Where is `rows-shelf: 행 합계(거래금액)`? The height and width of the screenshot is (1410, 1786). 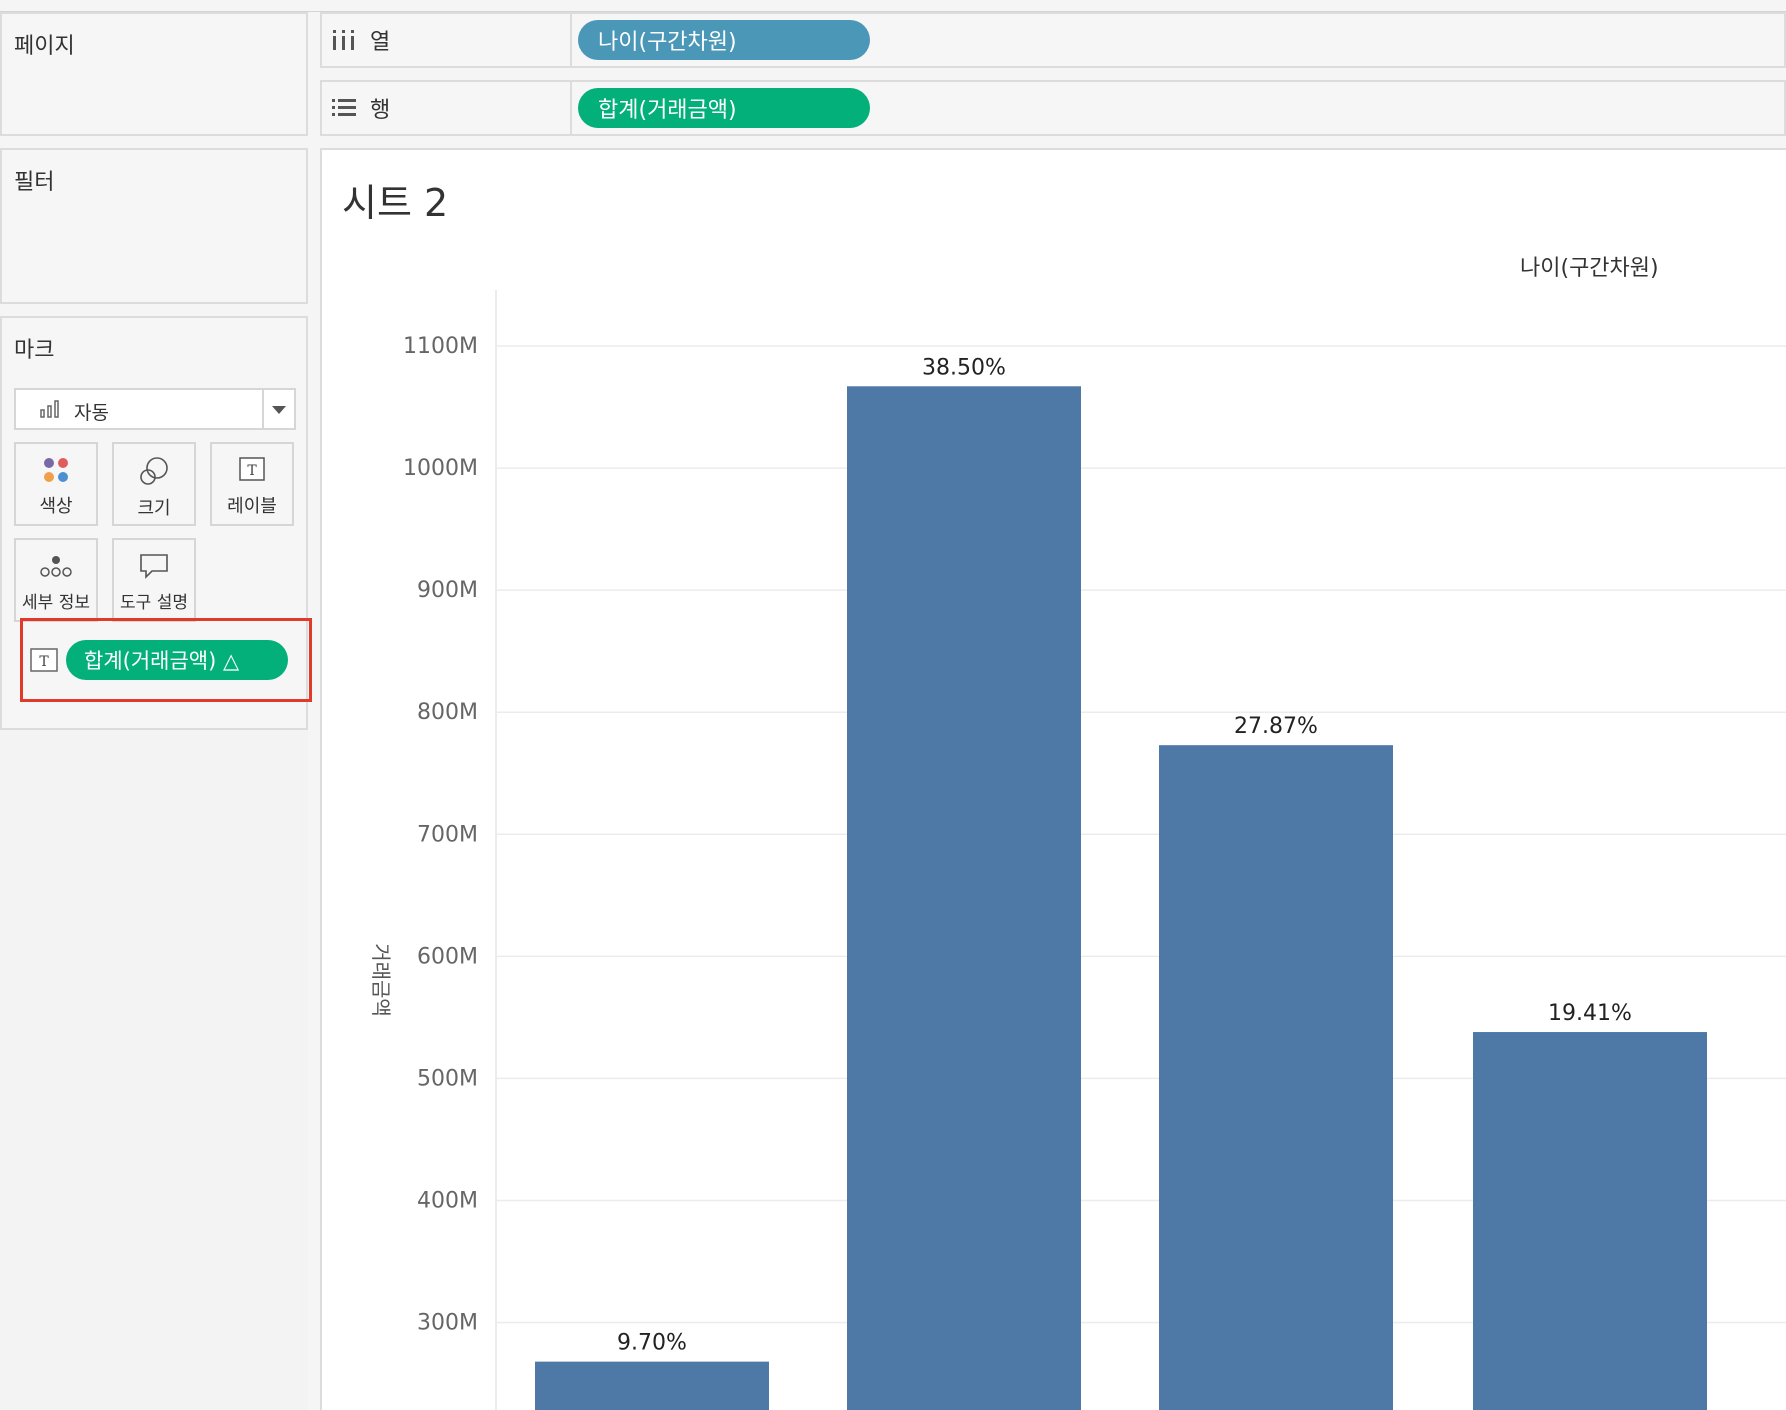 rows-shelf: 행 합계(거래금액) is located at coordinates (1053, 108).